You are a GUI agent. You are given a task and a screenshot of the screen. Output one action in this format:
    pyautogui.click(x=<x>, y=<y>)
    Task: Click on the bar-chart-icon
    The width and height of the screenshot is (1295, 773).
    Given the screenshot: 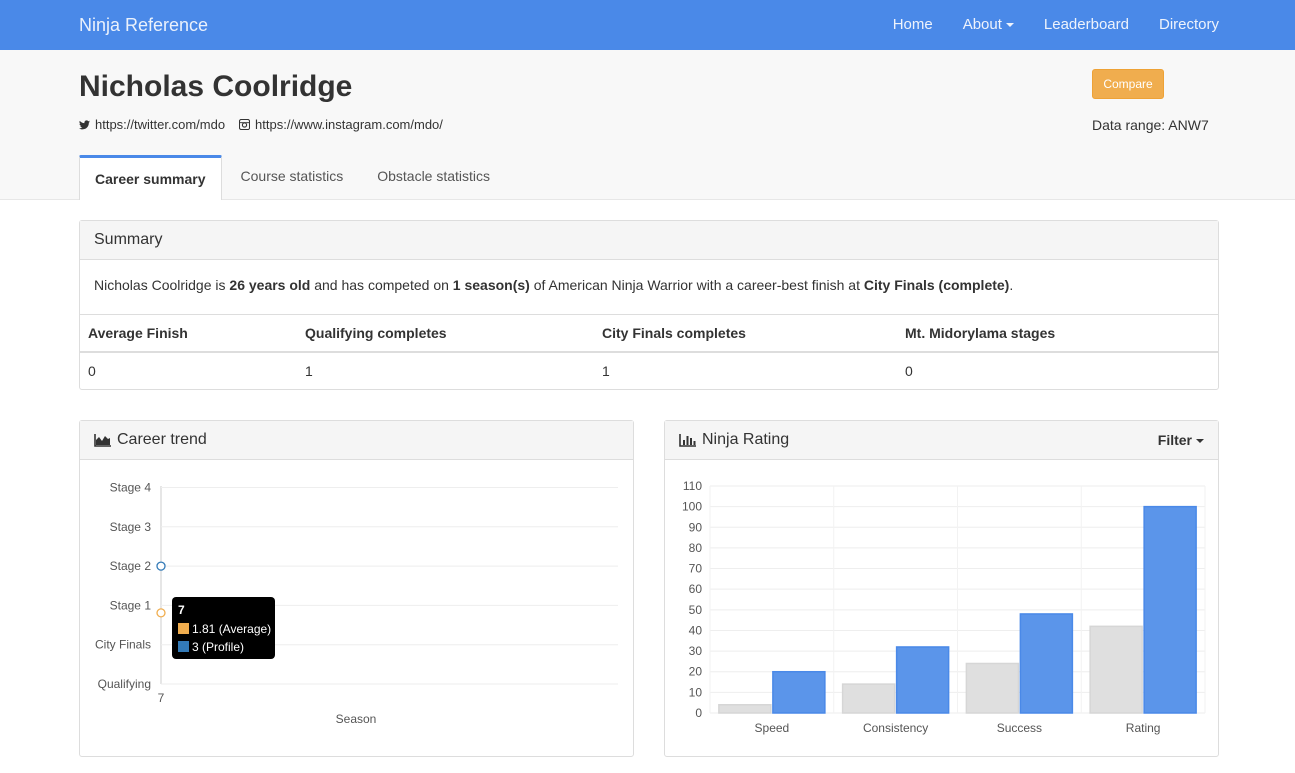 What is the action you would take?
    pyautogui.click(x=687, y=440)
    